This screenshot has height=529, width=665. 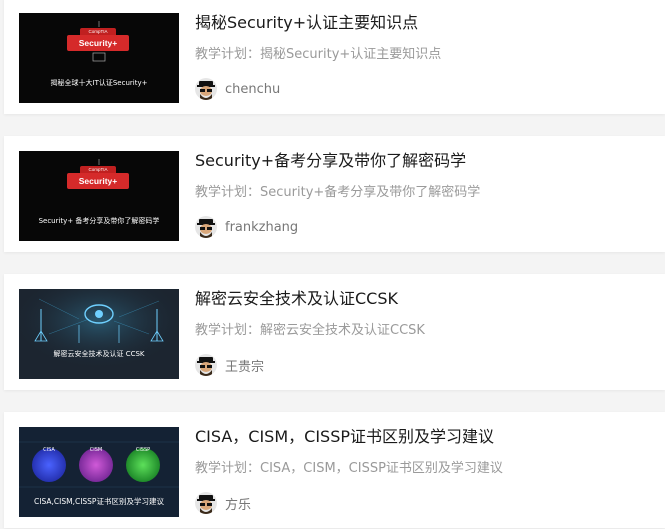 I want to click on course-author: 王贵宗, so click(x=229, y=365).